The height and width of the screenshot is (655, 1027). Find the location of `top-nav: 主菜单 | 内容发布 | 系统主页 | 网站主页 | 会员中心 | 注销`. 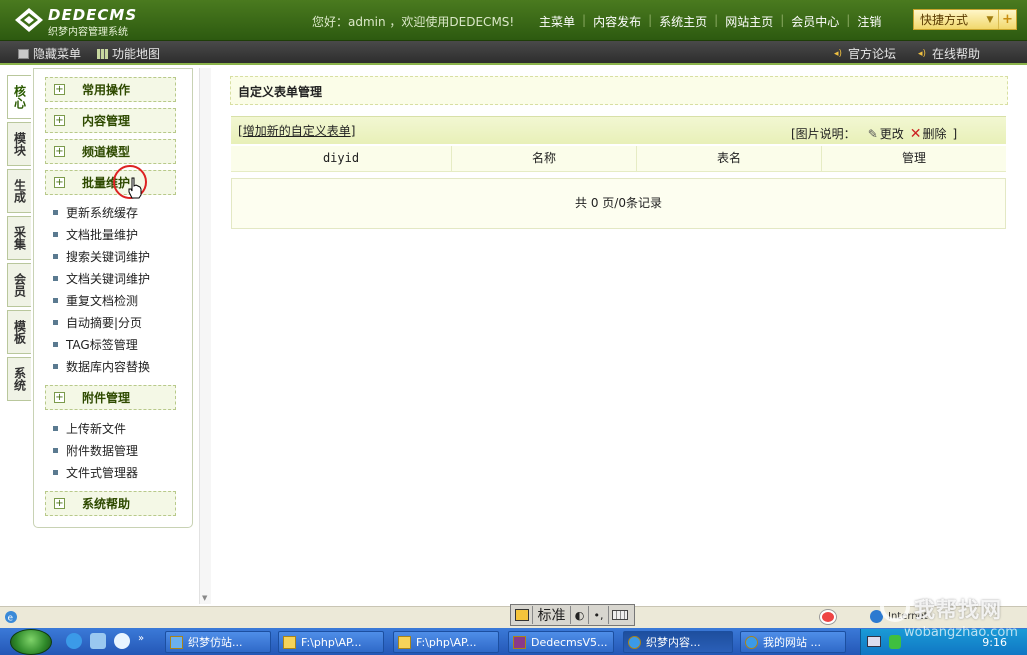

top-nav: 主菜单 | 内容发布 | 系统主页 | 网站主页 | 会员中心 | 注销 is located at coordinates (710, 21).